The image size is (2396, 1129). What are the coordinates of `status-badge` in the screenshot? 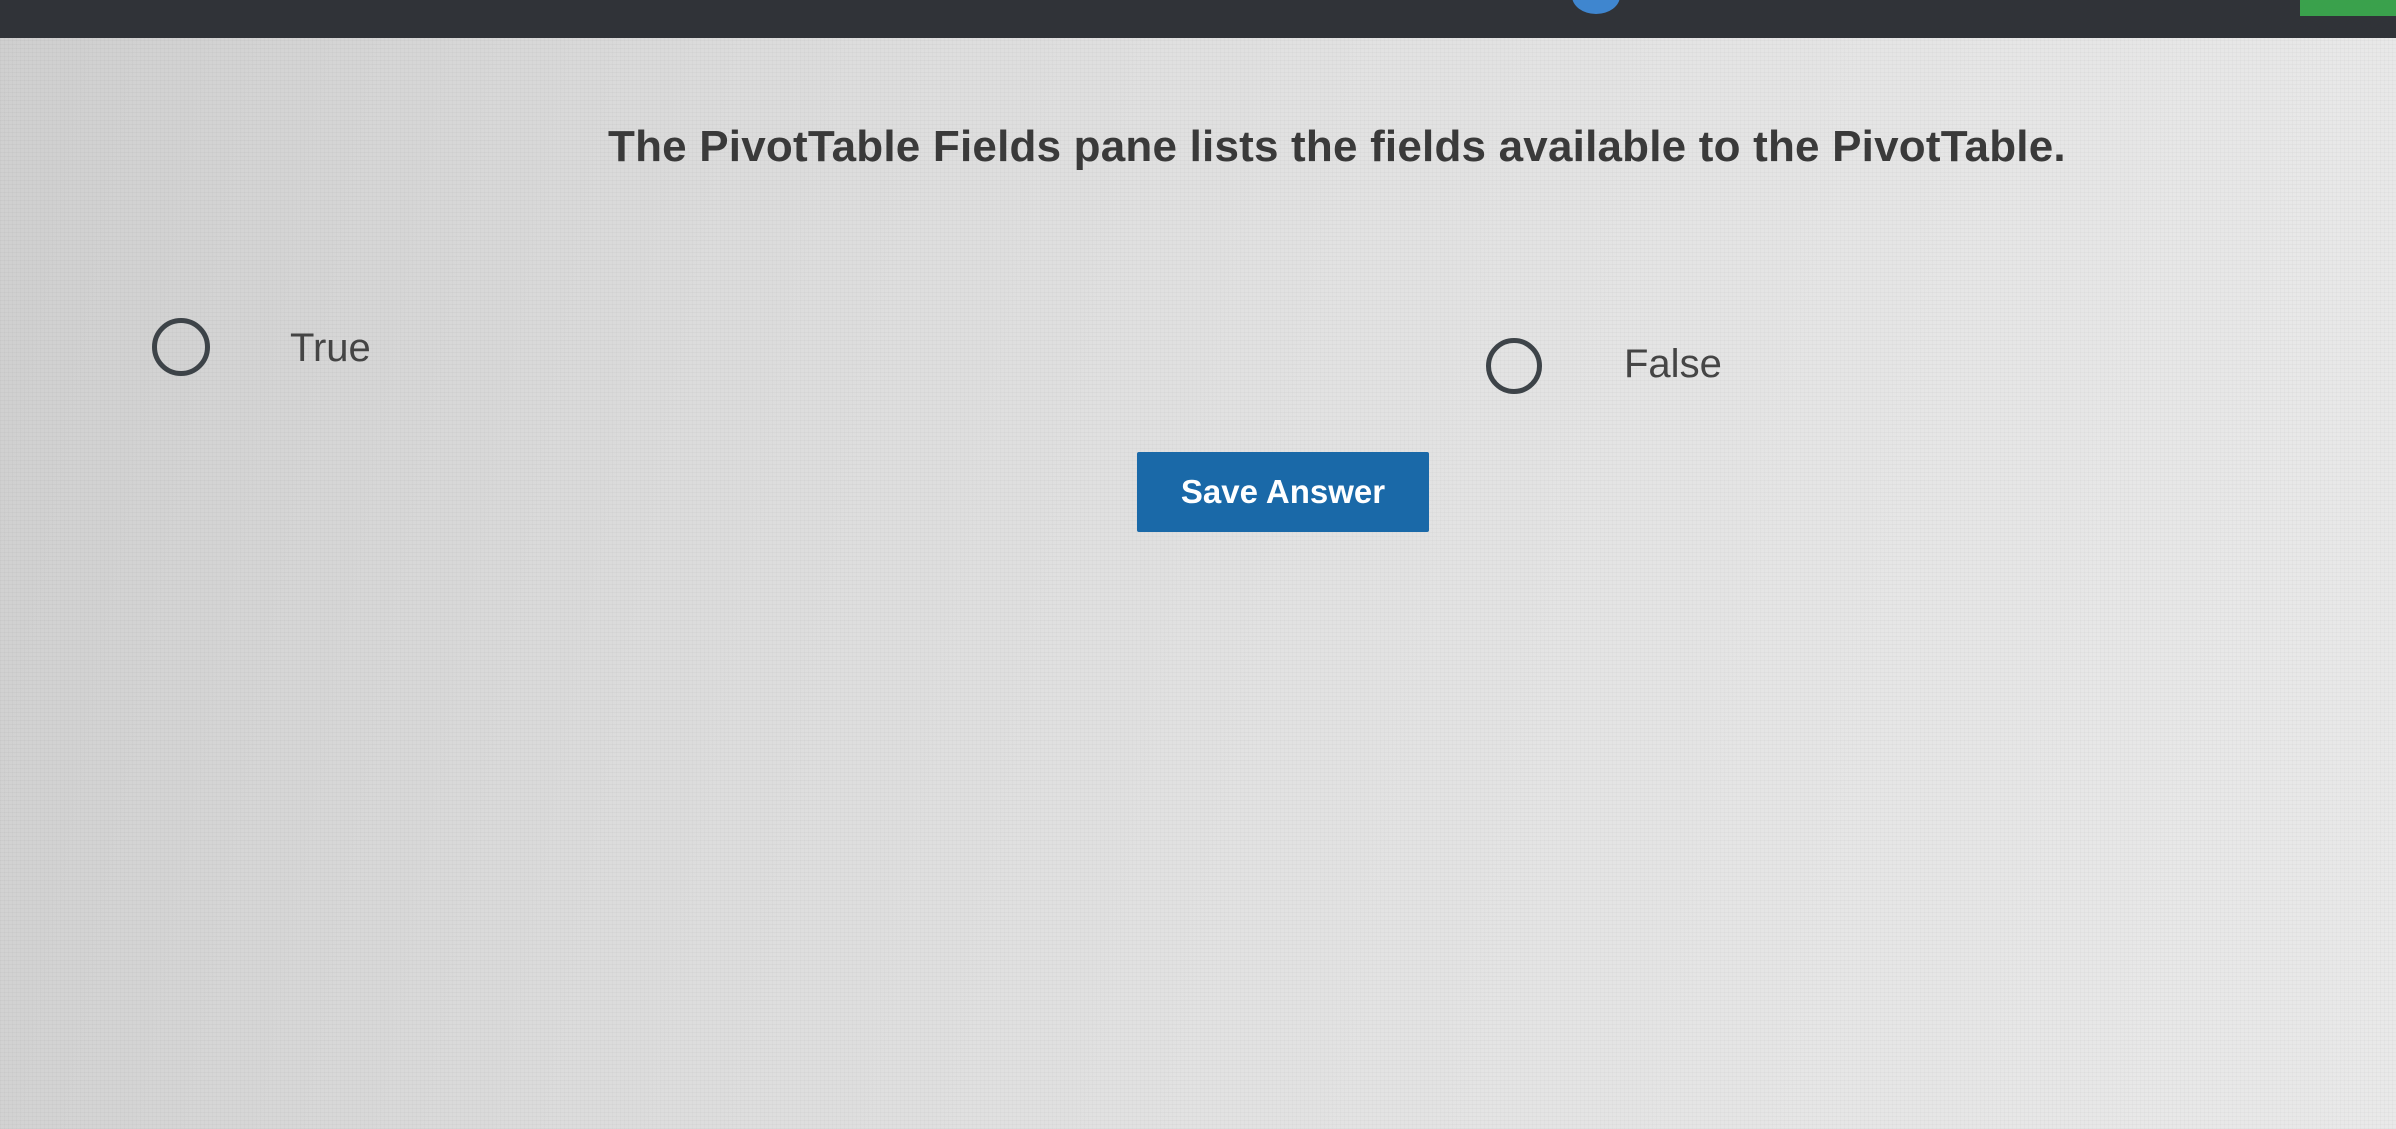 It's located at (1596, 7).